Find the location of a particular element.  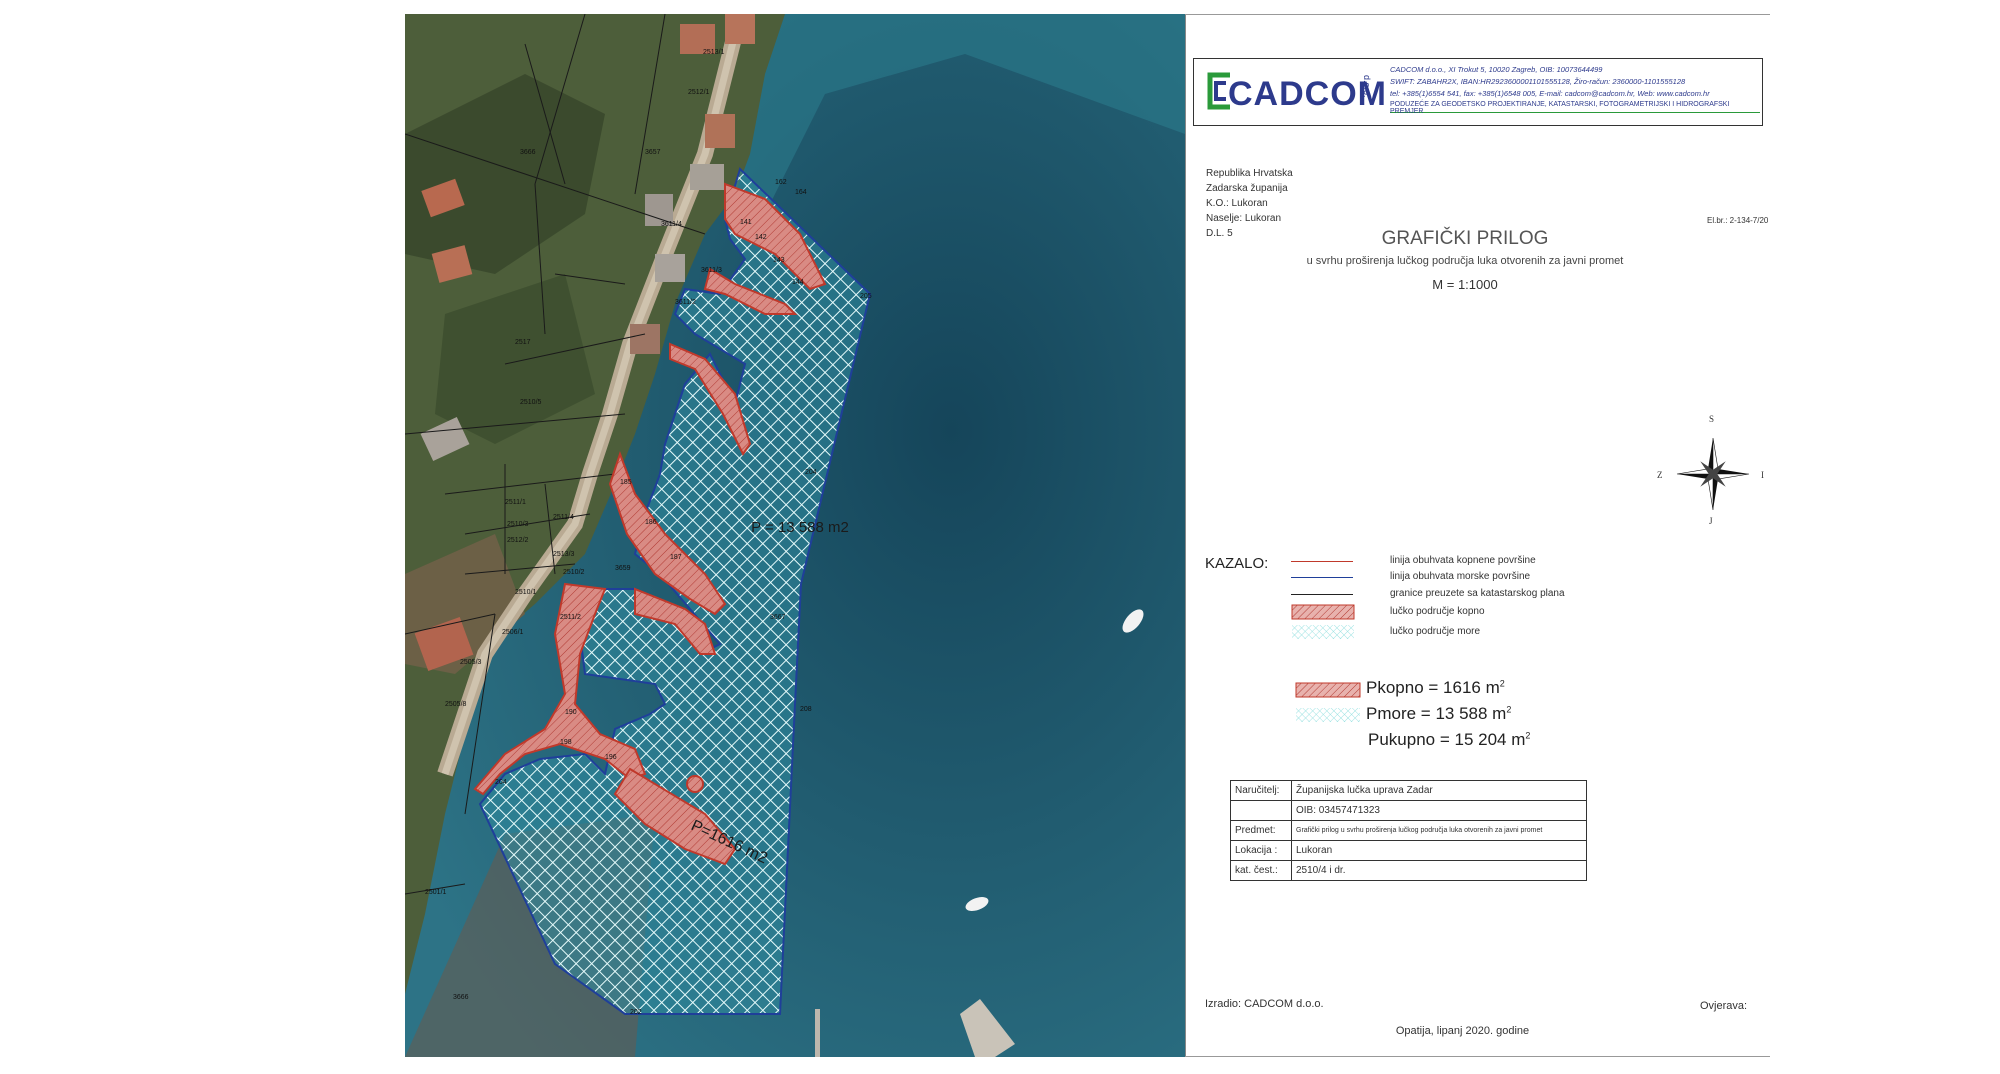

parcel-label: 2505/8 is located at coordinates (456, 704).